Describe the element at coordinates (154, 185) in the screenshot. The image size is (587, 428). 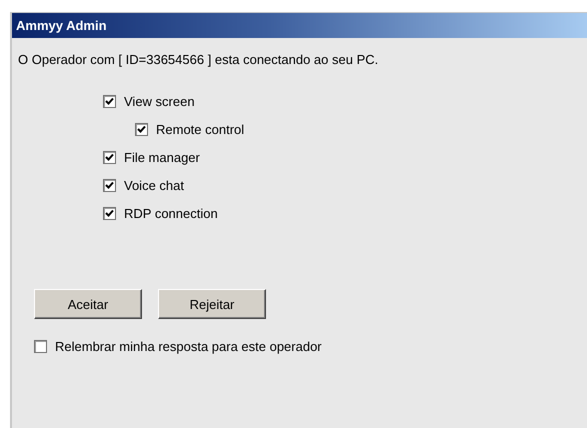
I see `checkbox-label: Voice chat` at that location.